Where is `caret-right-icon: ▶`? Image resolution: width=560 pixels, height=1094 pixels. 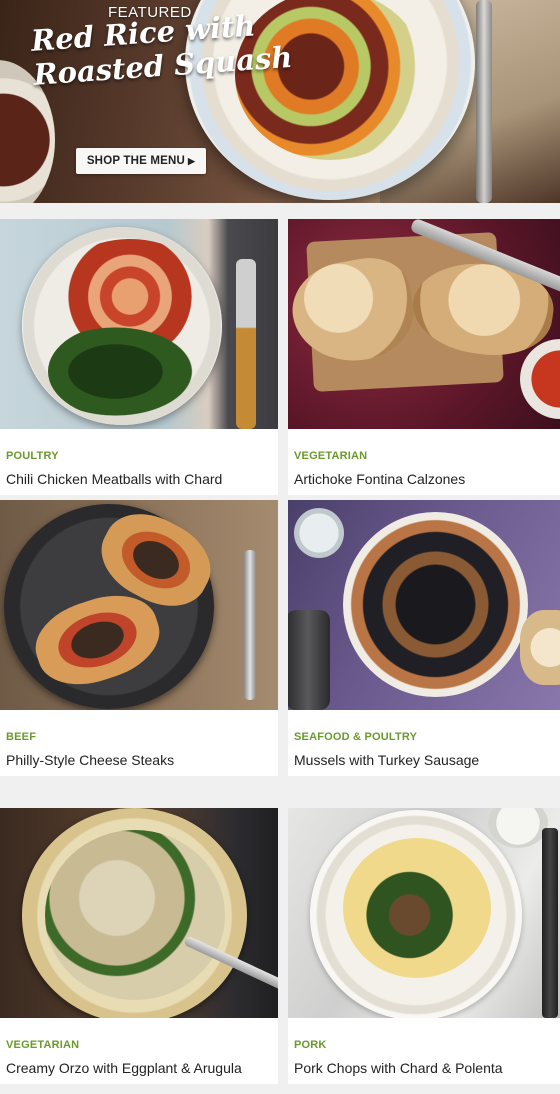
caret-right-icon: ▶ is located at coordinates (192, 160).